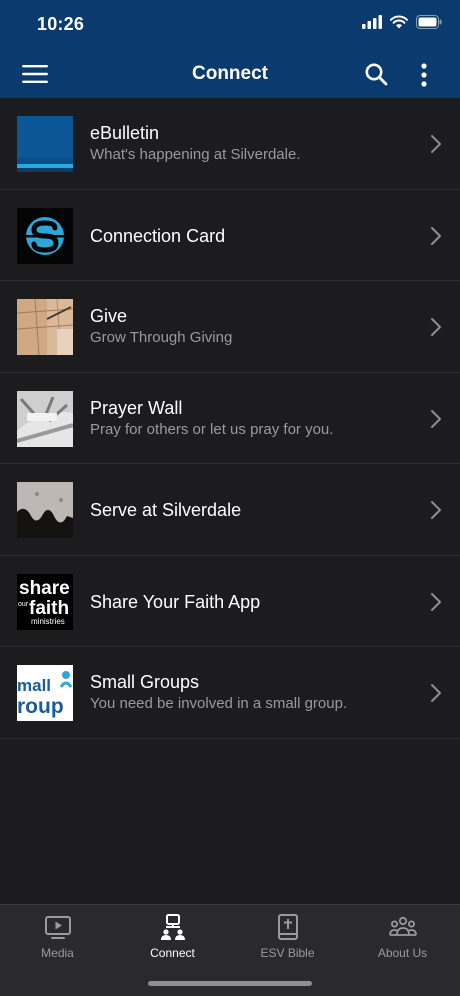 This screenshot has width=460, height=996. Describe the element at coordinates (402, 953) in the screenshot. I see `tab-label: About Us` at that location.